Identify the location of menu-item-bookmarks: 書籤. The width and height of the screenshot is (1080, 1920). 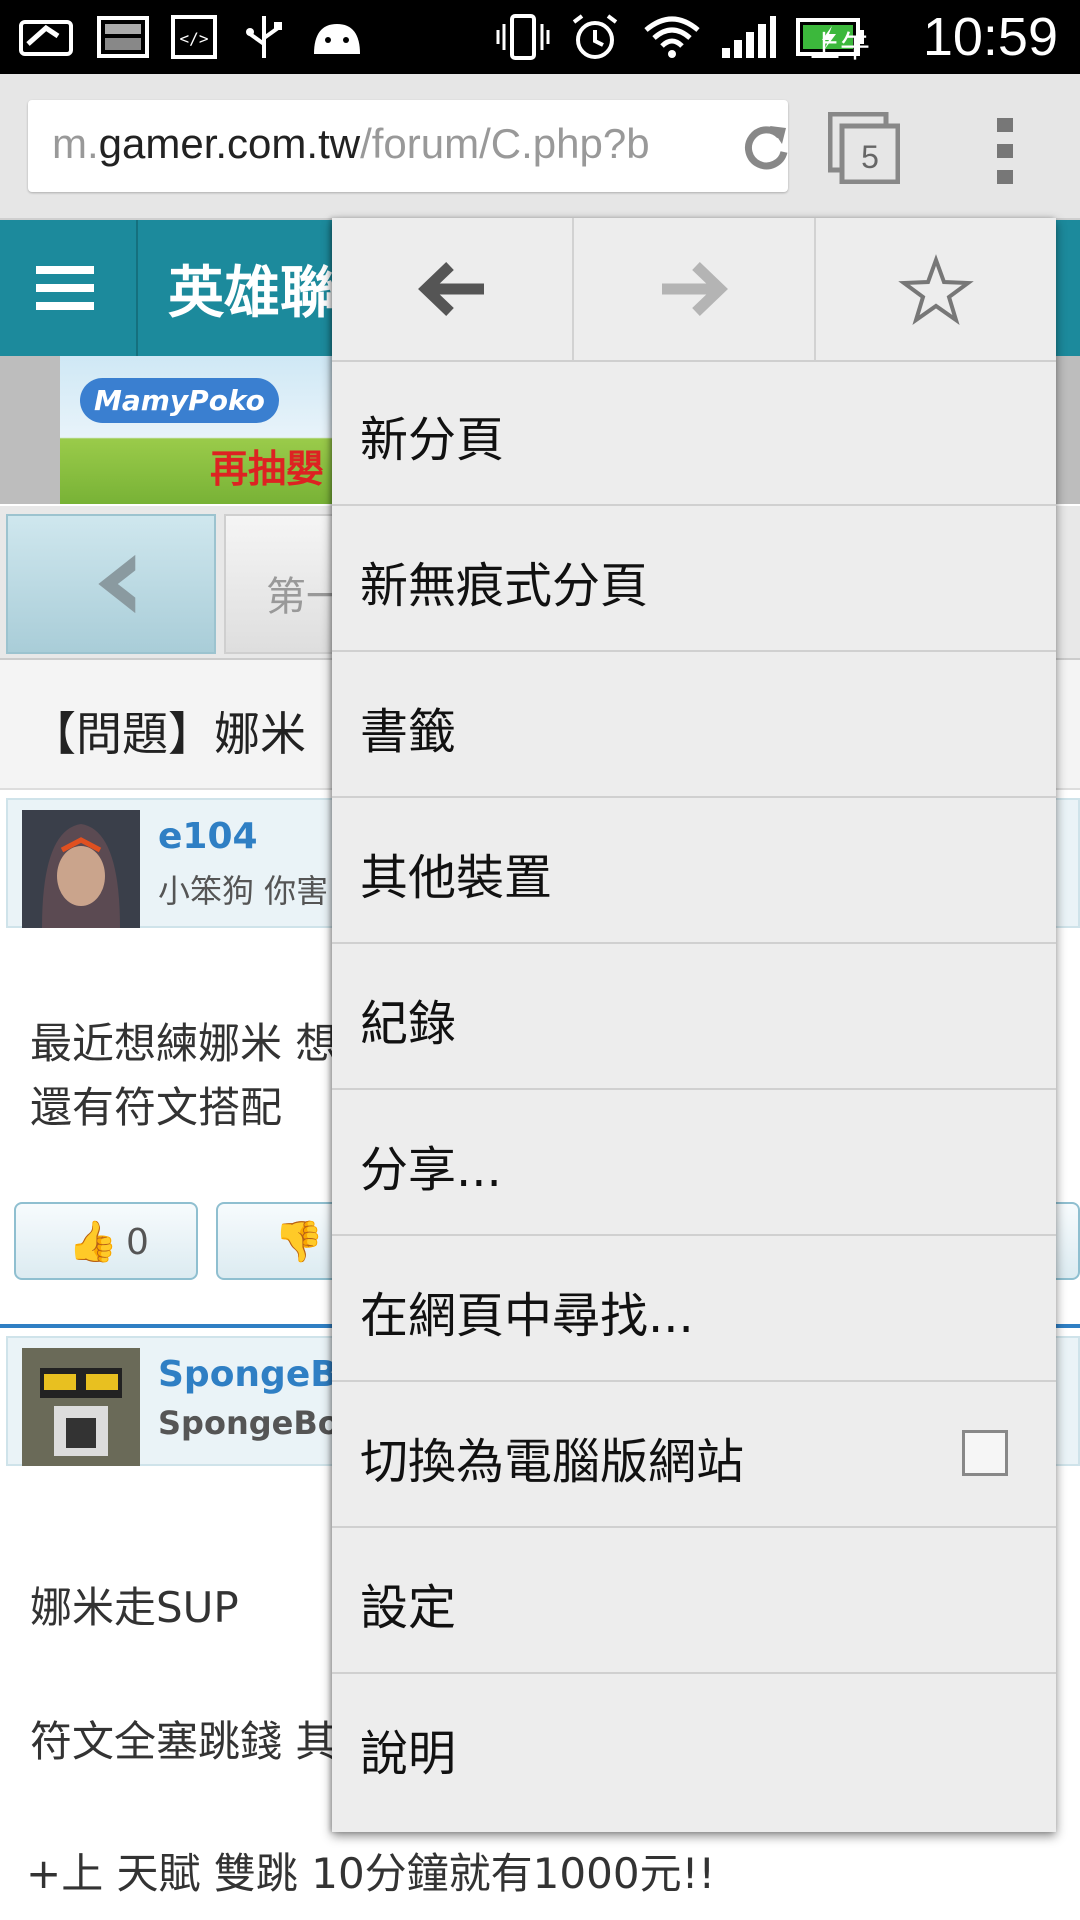
(694, 725).